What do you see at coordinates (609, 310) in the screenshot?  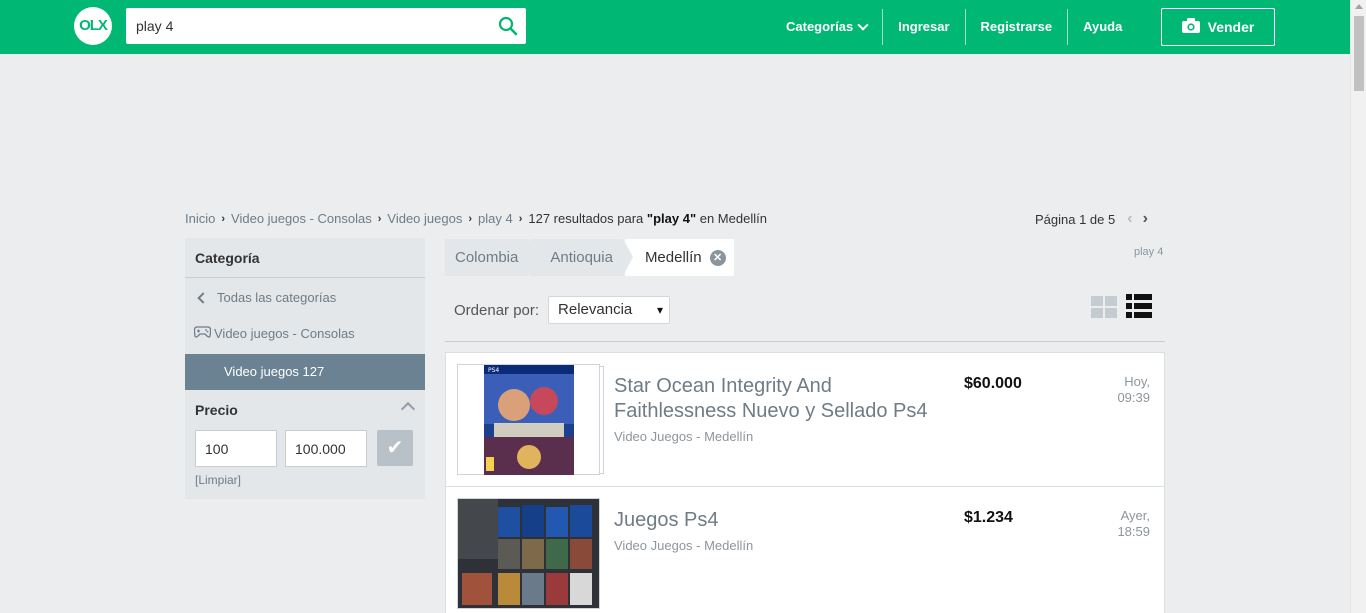 I see `sort-select: Relevancia` at bounding box center [609, 310].